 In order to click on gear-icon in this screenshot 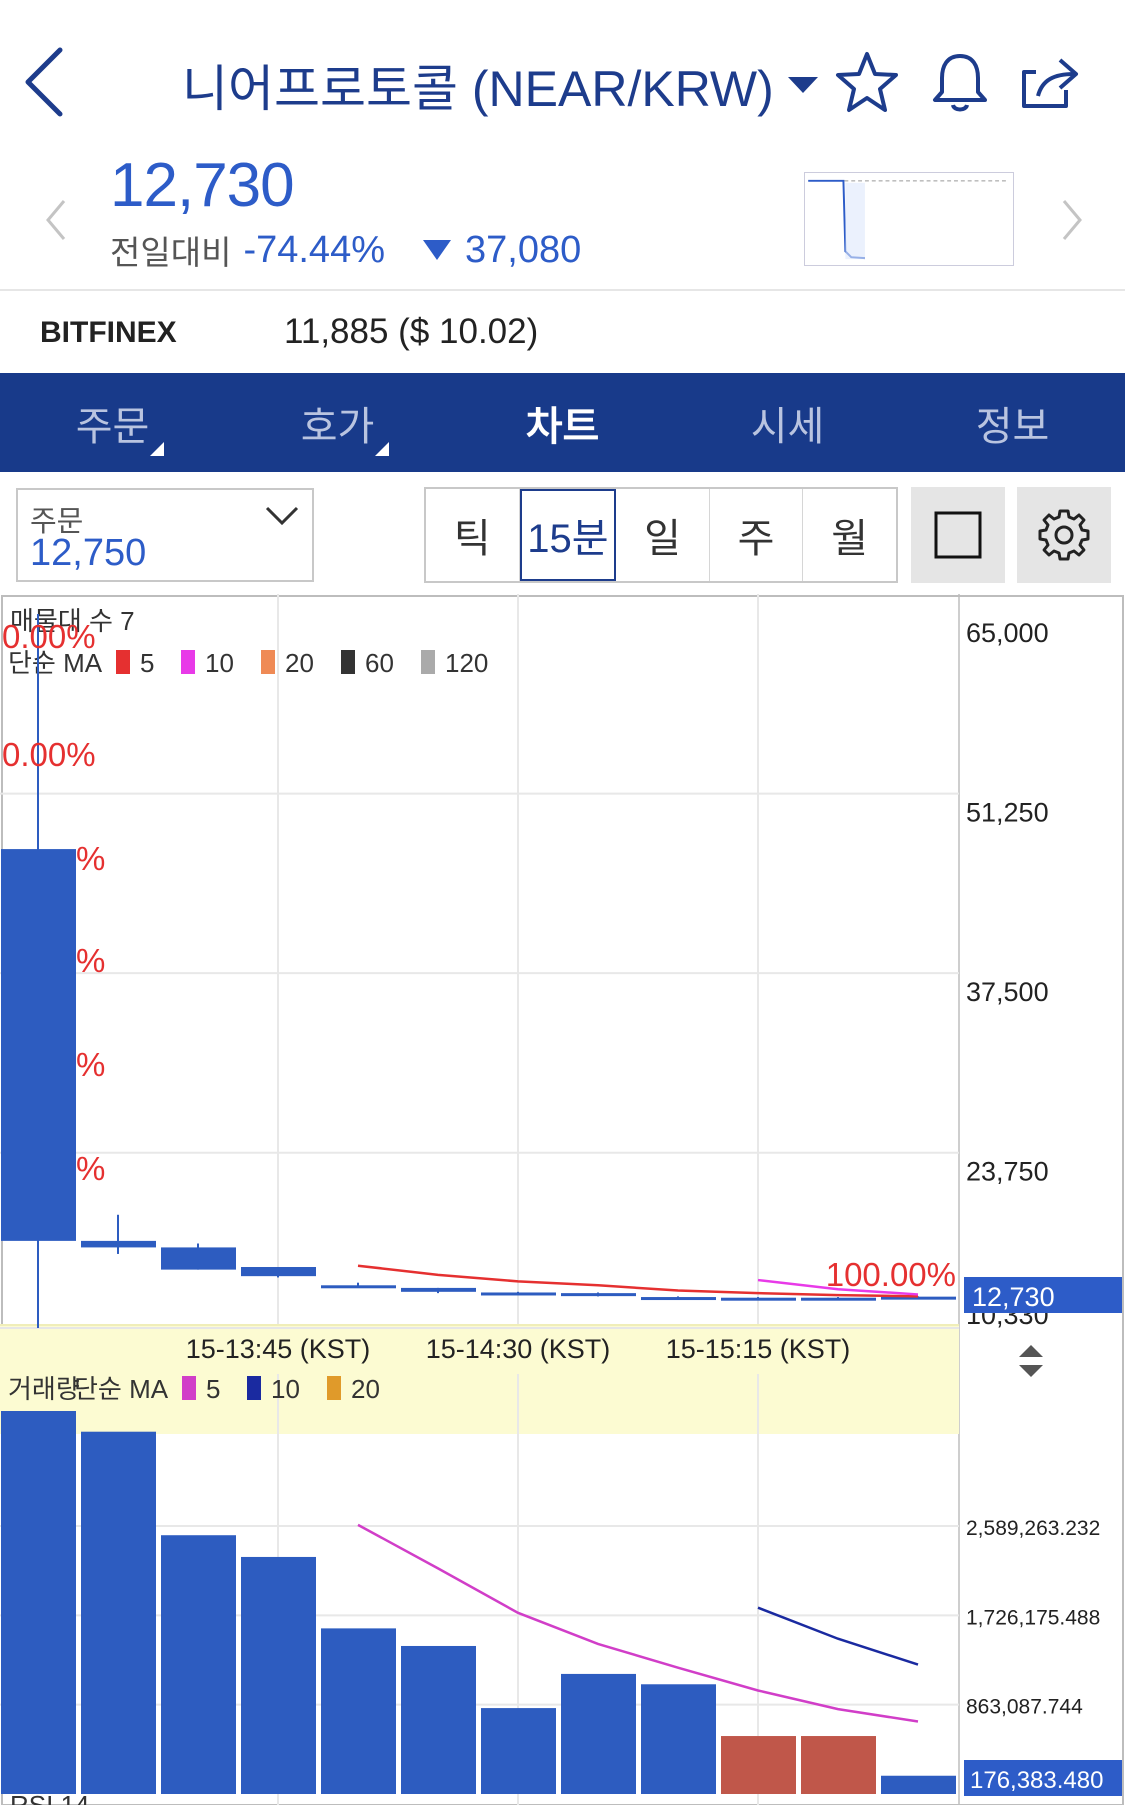, I will do `click(1064, 535)`.